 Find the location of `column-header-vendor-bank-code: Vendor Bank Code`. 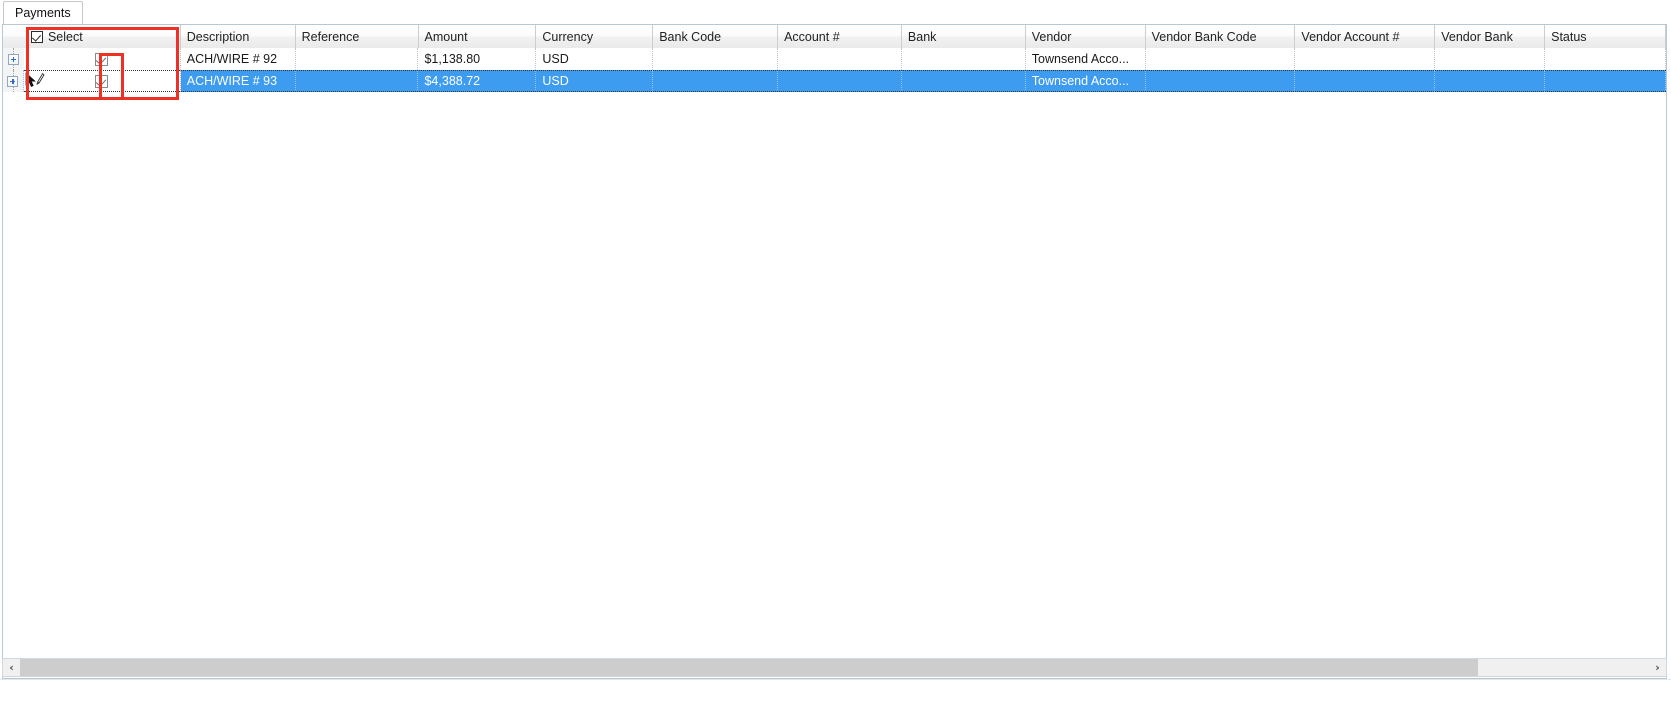

column-header-vendor-bank-code: Vendor Bank Code is located at coordinates (1220, 36).